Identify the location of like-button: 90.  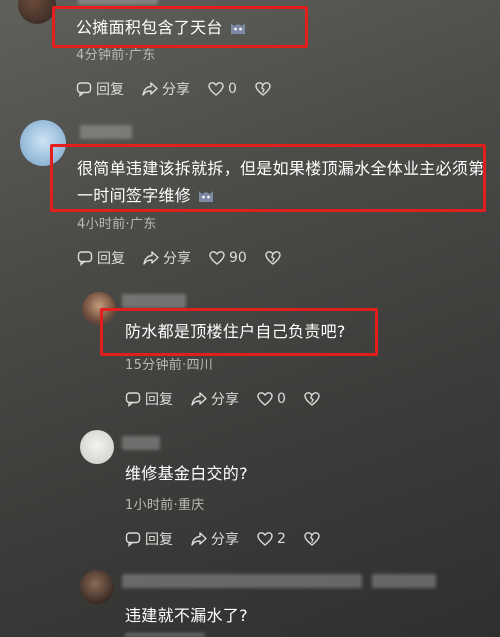
(228, 258).